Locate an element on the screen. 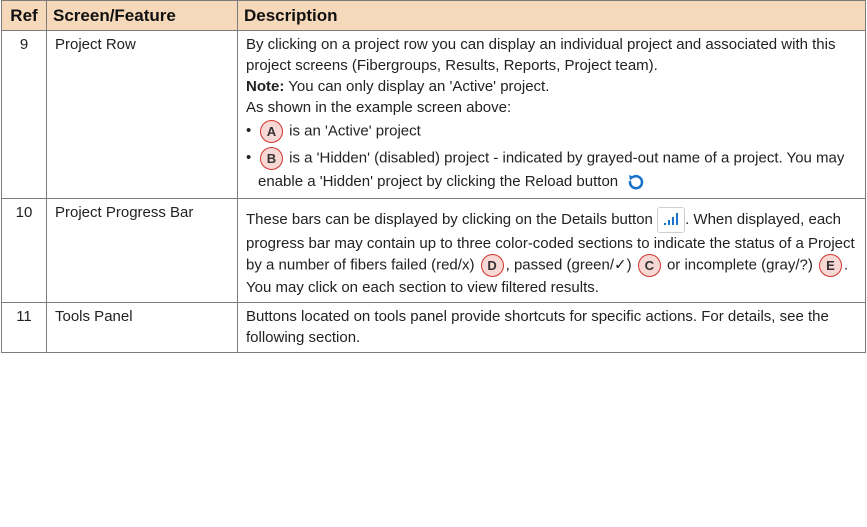  list-item: A is an 'Active' project is located at coordinates (552, 131).